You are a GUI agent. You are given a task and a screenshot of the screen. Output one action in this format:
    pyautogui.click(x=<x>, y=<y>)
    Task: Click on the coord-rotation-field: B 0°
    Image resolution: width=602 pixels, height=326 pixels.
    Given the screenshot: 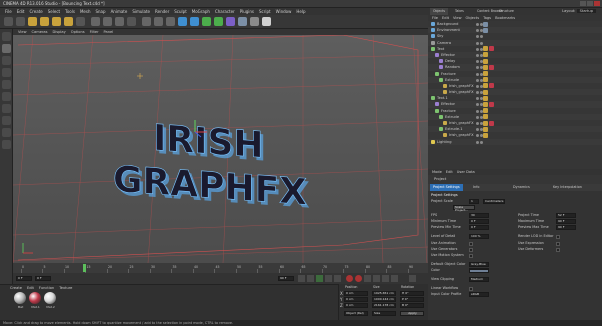 What is the action you would take?
    pyautogui.click(x=412, y=305)
    